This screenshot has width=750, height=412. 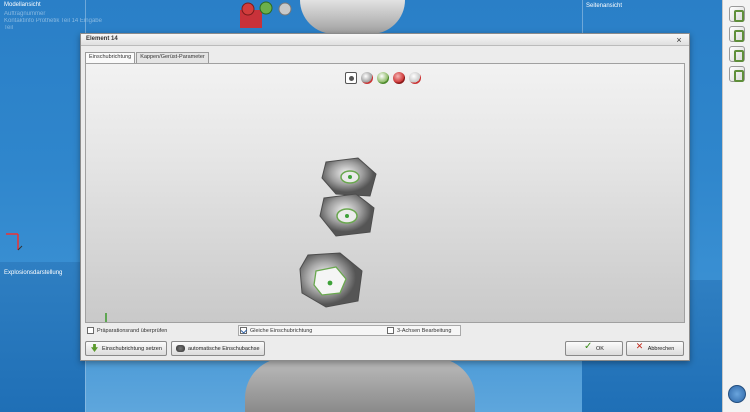 What do you see at coordinates (102, 39) in the screenshot?
I see `dialog-title: Element 14` at bounding box center [102, 39].